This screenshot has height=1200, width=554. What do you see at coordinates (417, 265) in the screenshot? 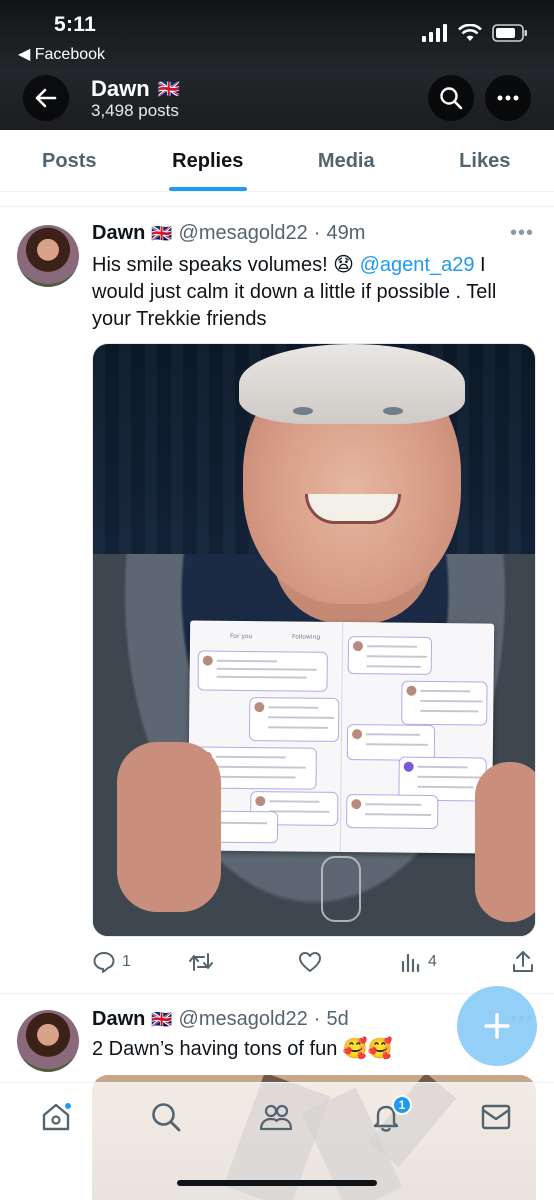
I see `mention-link: @agent_a29` at bounding box center [417, 265].